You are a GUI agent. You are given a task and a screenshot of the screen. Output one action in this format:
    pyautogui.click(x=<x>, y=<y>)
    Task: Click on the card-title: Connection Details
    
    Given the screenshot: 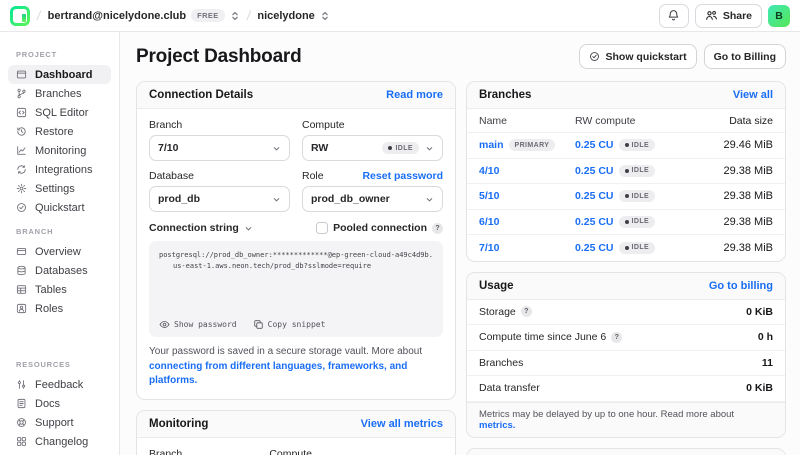 What is the action you would take?
    pyautogui.click(x=201, y=95)
    